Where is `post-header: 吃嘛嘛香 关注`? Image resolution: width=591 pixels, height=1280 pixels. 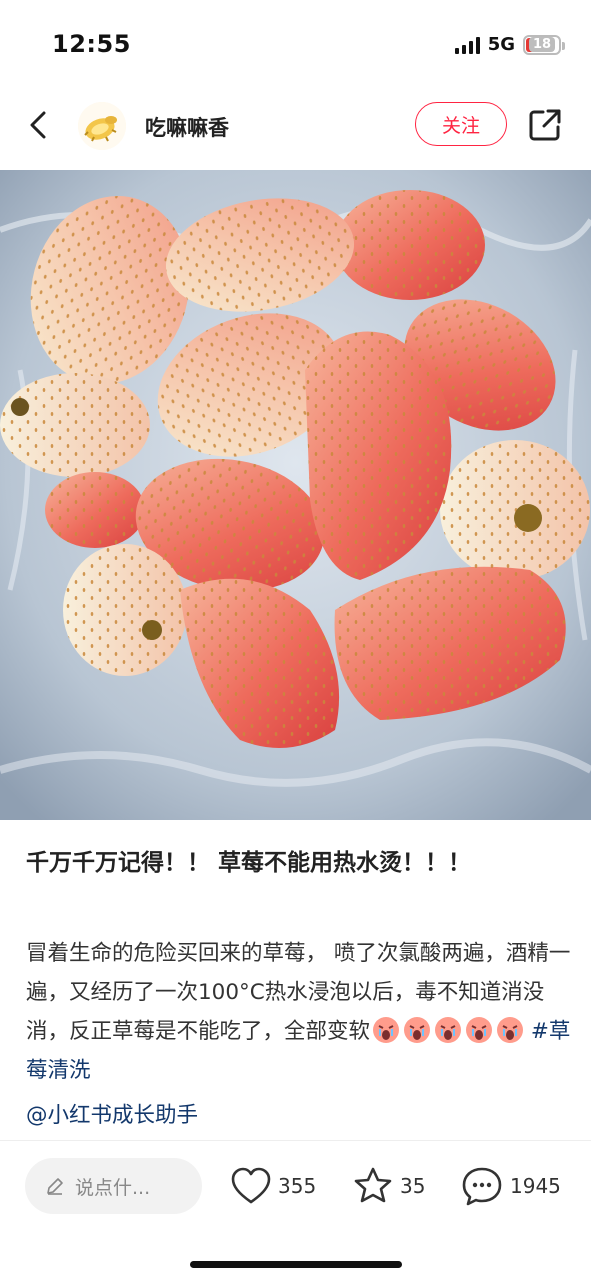
post-header: 吃嘛嘛香 关注 is located at coordinates (295, 130).